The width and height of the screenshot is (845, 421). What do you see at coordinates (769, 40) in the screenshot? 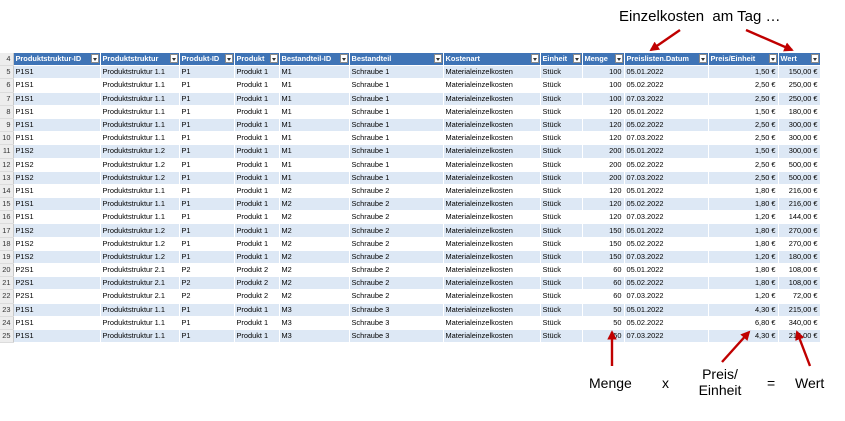
I see `arrow-to-wert-header` at bounding box center [769, 40].